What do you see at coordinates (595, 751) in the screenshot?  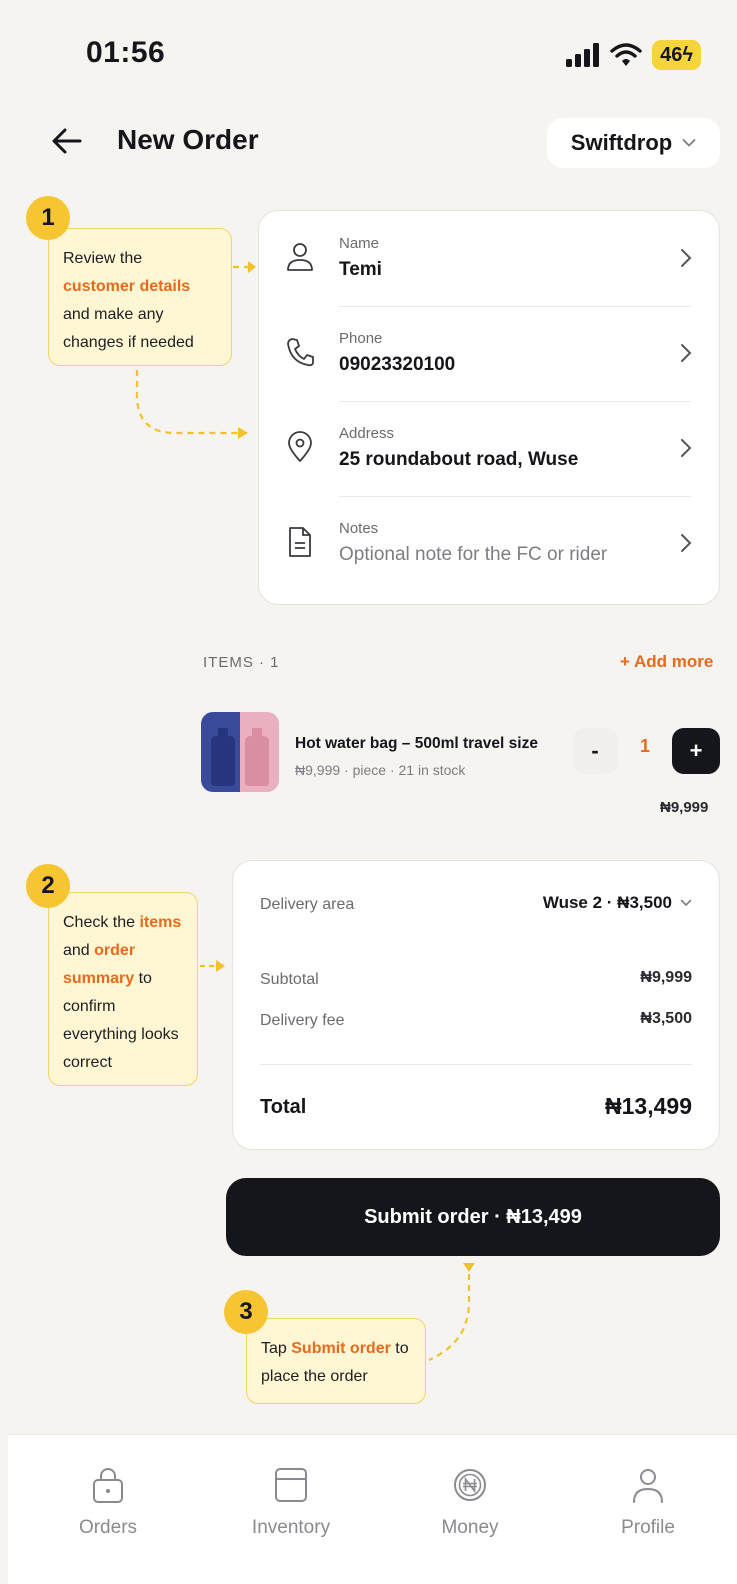 I see `decrease-quantity-button: -` at bounding box center [595, 751].